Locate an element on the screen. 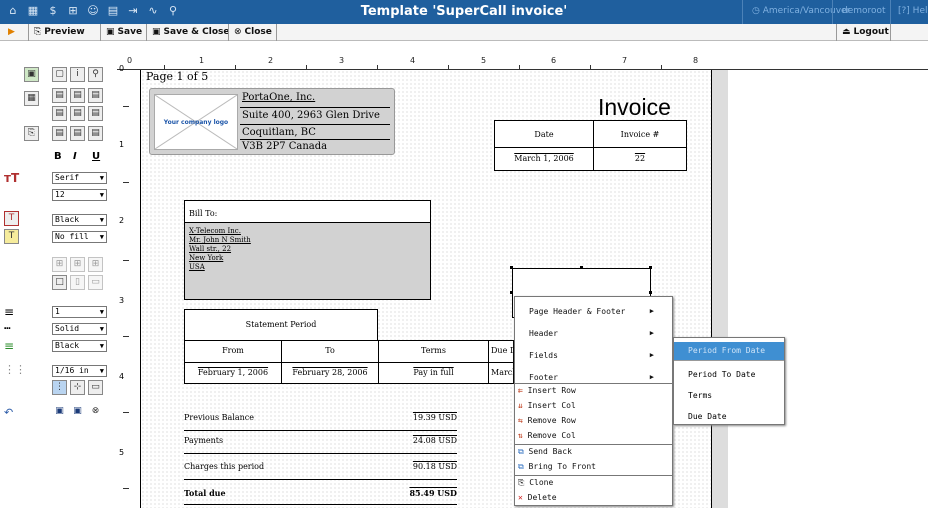  bill-to-line: X-Telecom Inc. is located at coordinates (215, 231).